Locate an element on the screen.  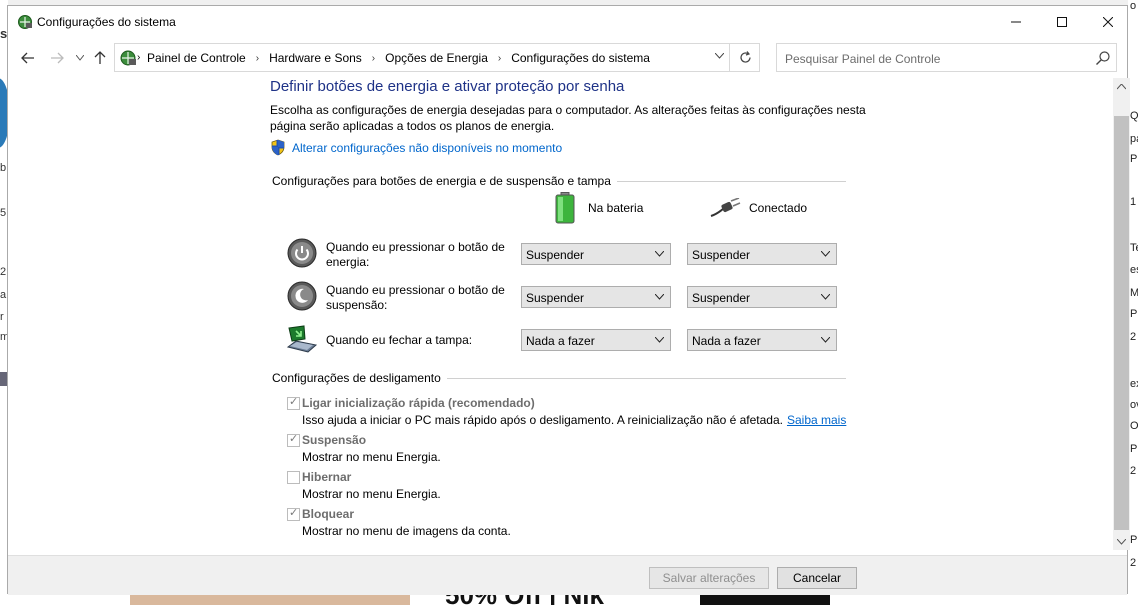
minimize-button is located at coordinates (1016, 22).